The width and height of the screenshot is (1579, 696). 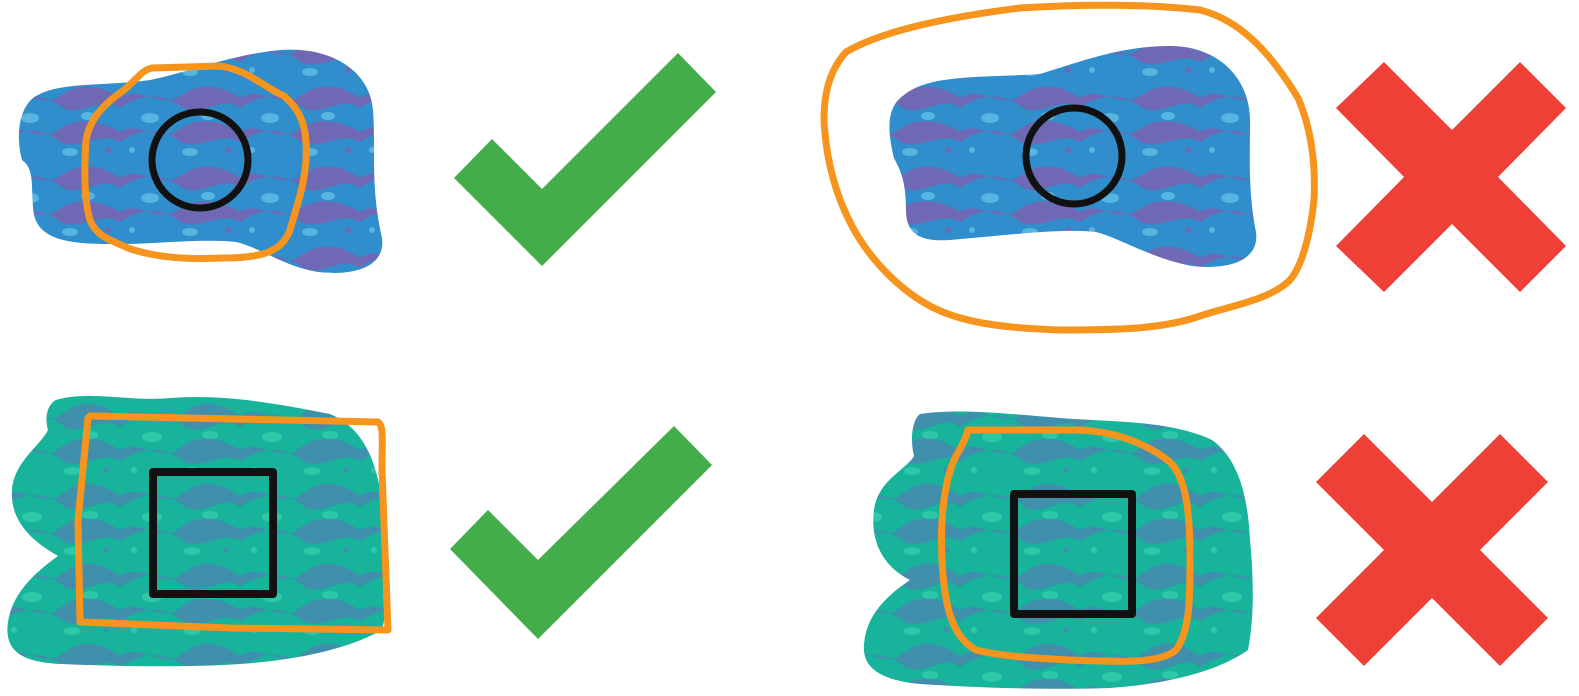 I want to click on top-left-example, so click(x=200, y=161).